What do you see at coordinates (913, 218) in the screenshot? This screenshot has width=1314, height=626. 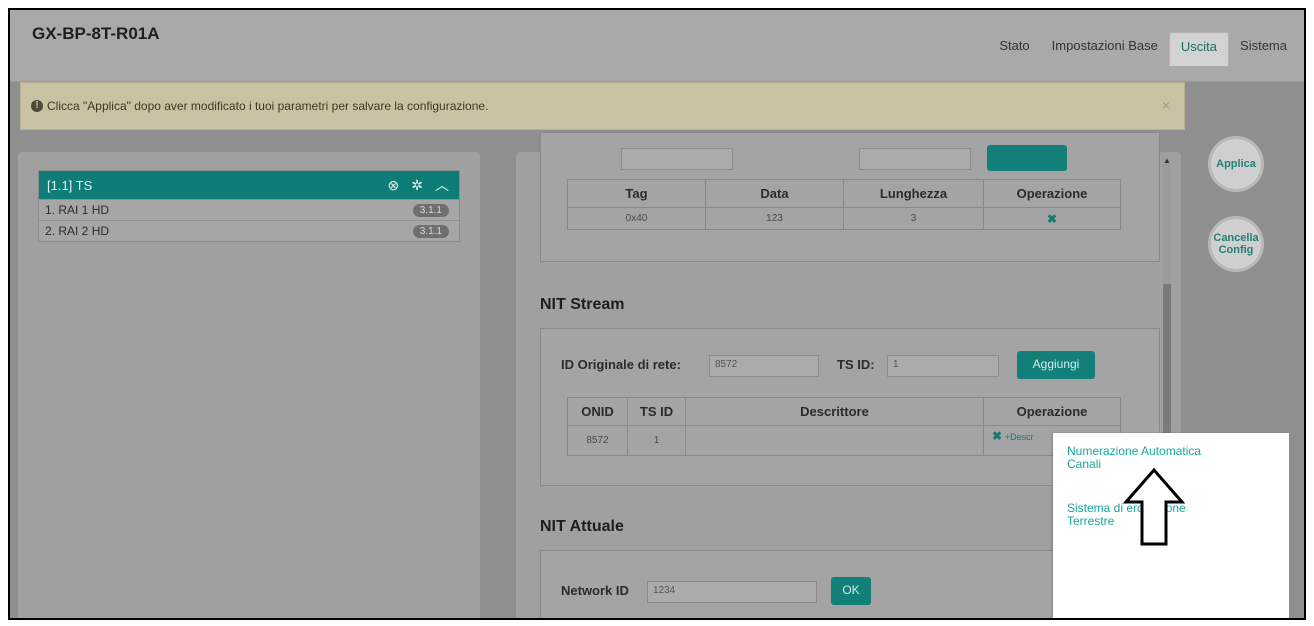 I see `length-cell: 3` at bounding box center [913, 218].